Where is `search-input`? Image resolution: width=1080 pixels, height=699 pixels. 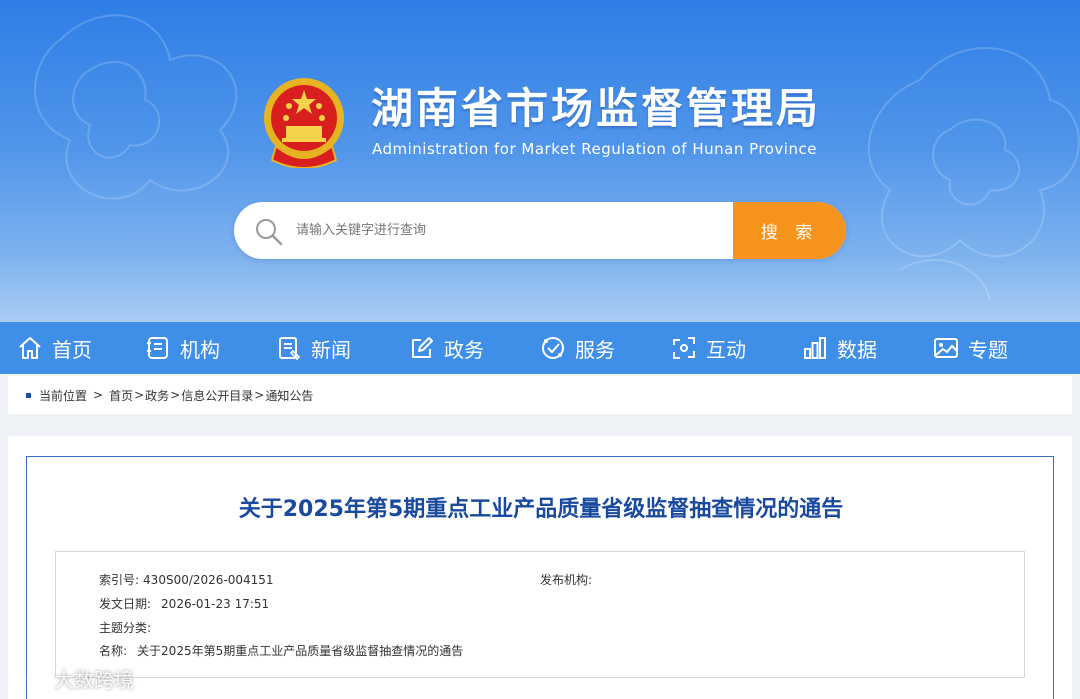
search-input is located at coordinates (514, 230).